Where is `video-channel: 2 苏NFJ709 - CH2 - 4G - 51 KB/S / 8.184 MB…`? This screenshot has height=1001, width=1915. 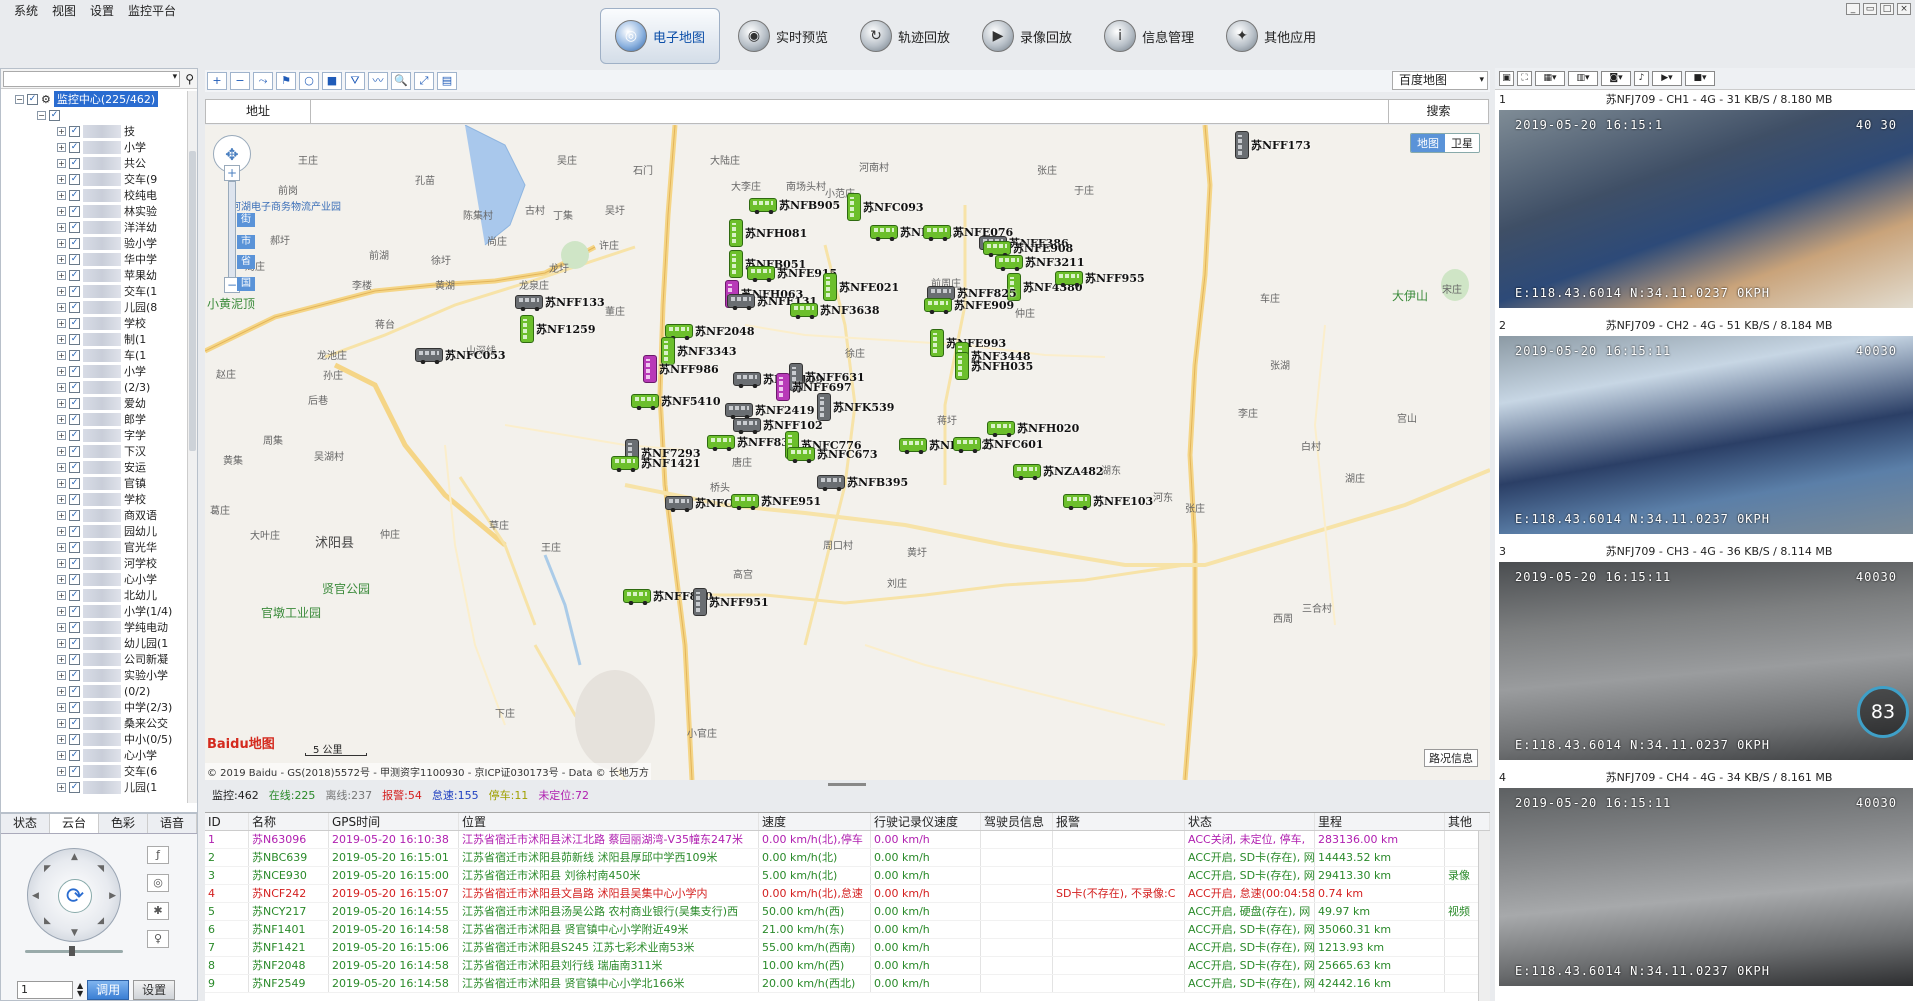
video-channel: 2 苏NFJ709 - CH2 - 4G - 51 KB/S / 8.184 MB… is located at coordinates (1705, 429).